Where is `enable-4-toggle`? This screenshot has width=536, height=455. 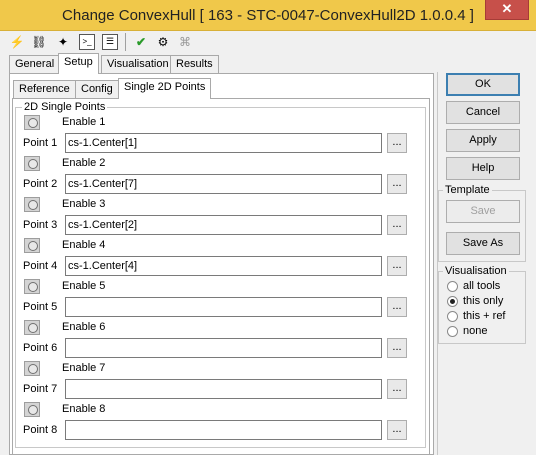
enable-4-toggle is located at coordinates (32, 245).